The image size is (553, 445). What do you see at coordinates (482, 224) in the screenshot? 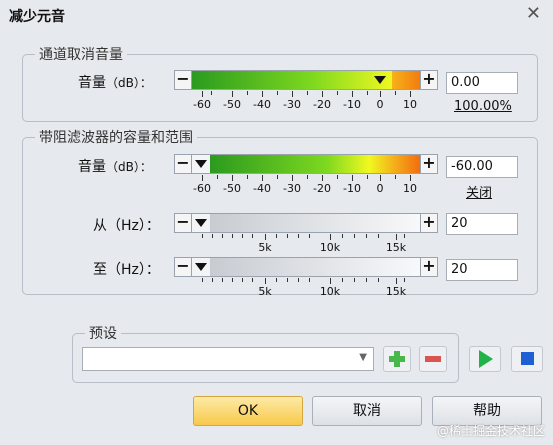
I see `from-hz-input: 20` at bounding box center [482, 224].